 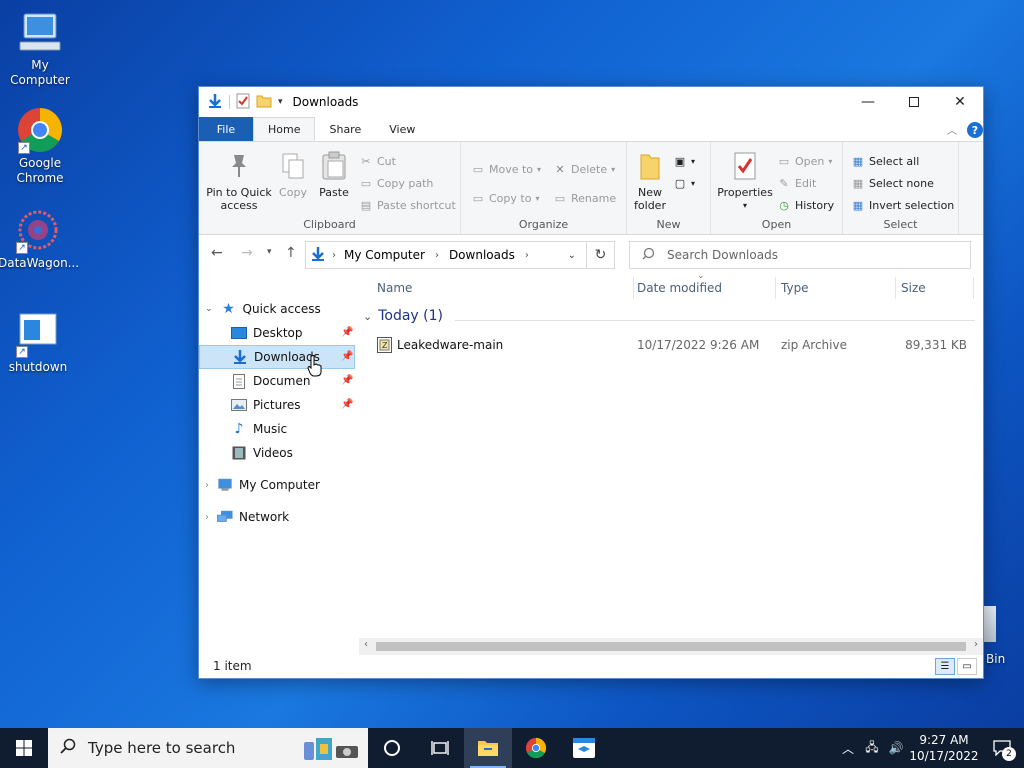 What do you see at coordinates (848, 748) in the screenshot?
I see `show-hidden-icons-chevron-icon: ︿` at bounding box center [848, 748].